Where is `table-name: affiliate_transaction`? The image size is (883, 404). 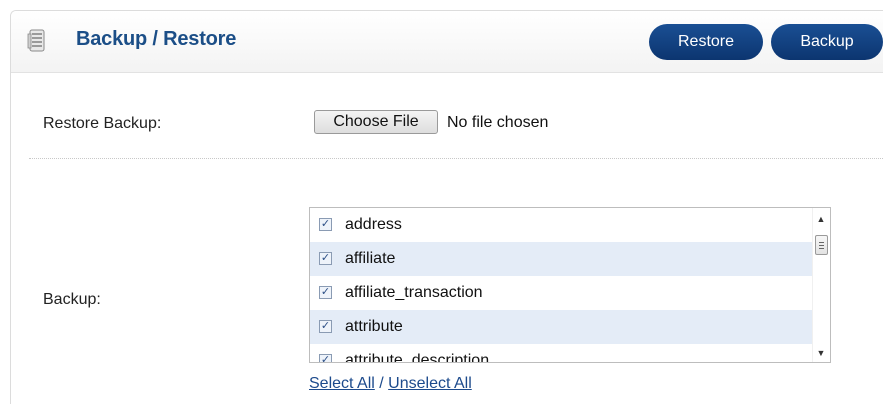 table-name: affiliate_transaction is located at coordinates (414, 292).